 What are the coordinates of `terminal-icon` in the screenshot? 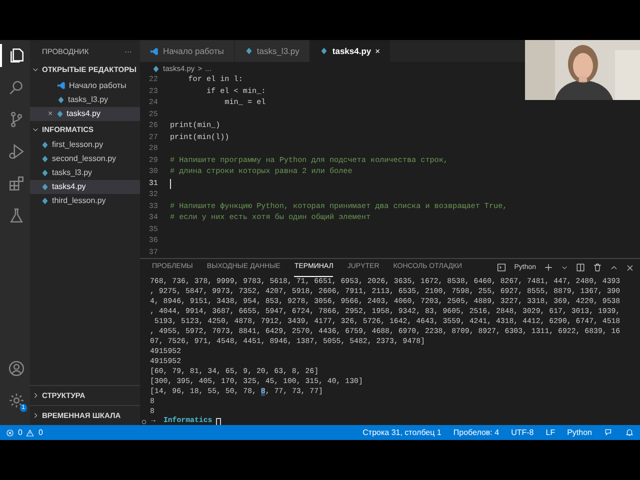 It's located at (501, 267).